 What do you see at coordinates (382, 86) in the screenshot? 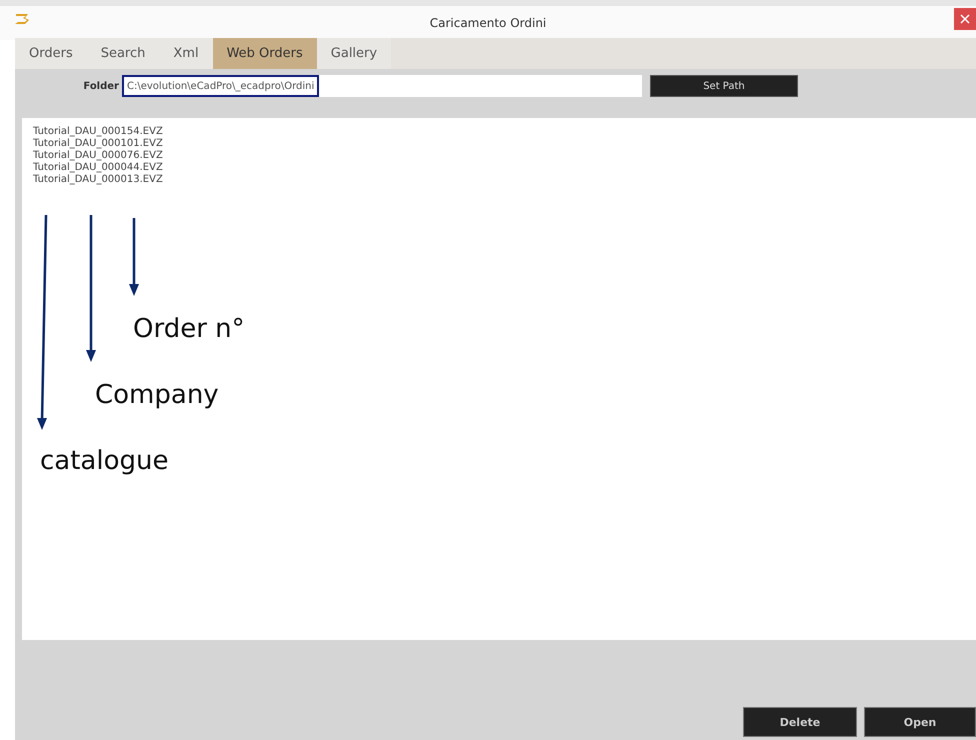
I see `folder-field: C:\evolution\eCadPro\_ecadpro\Ordini` at bounding box center [382, 86].